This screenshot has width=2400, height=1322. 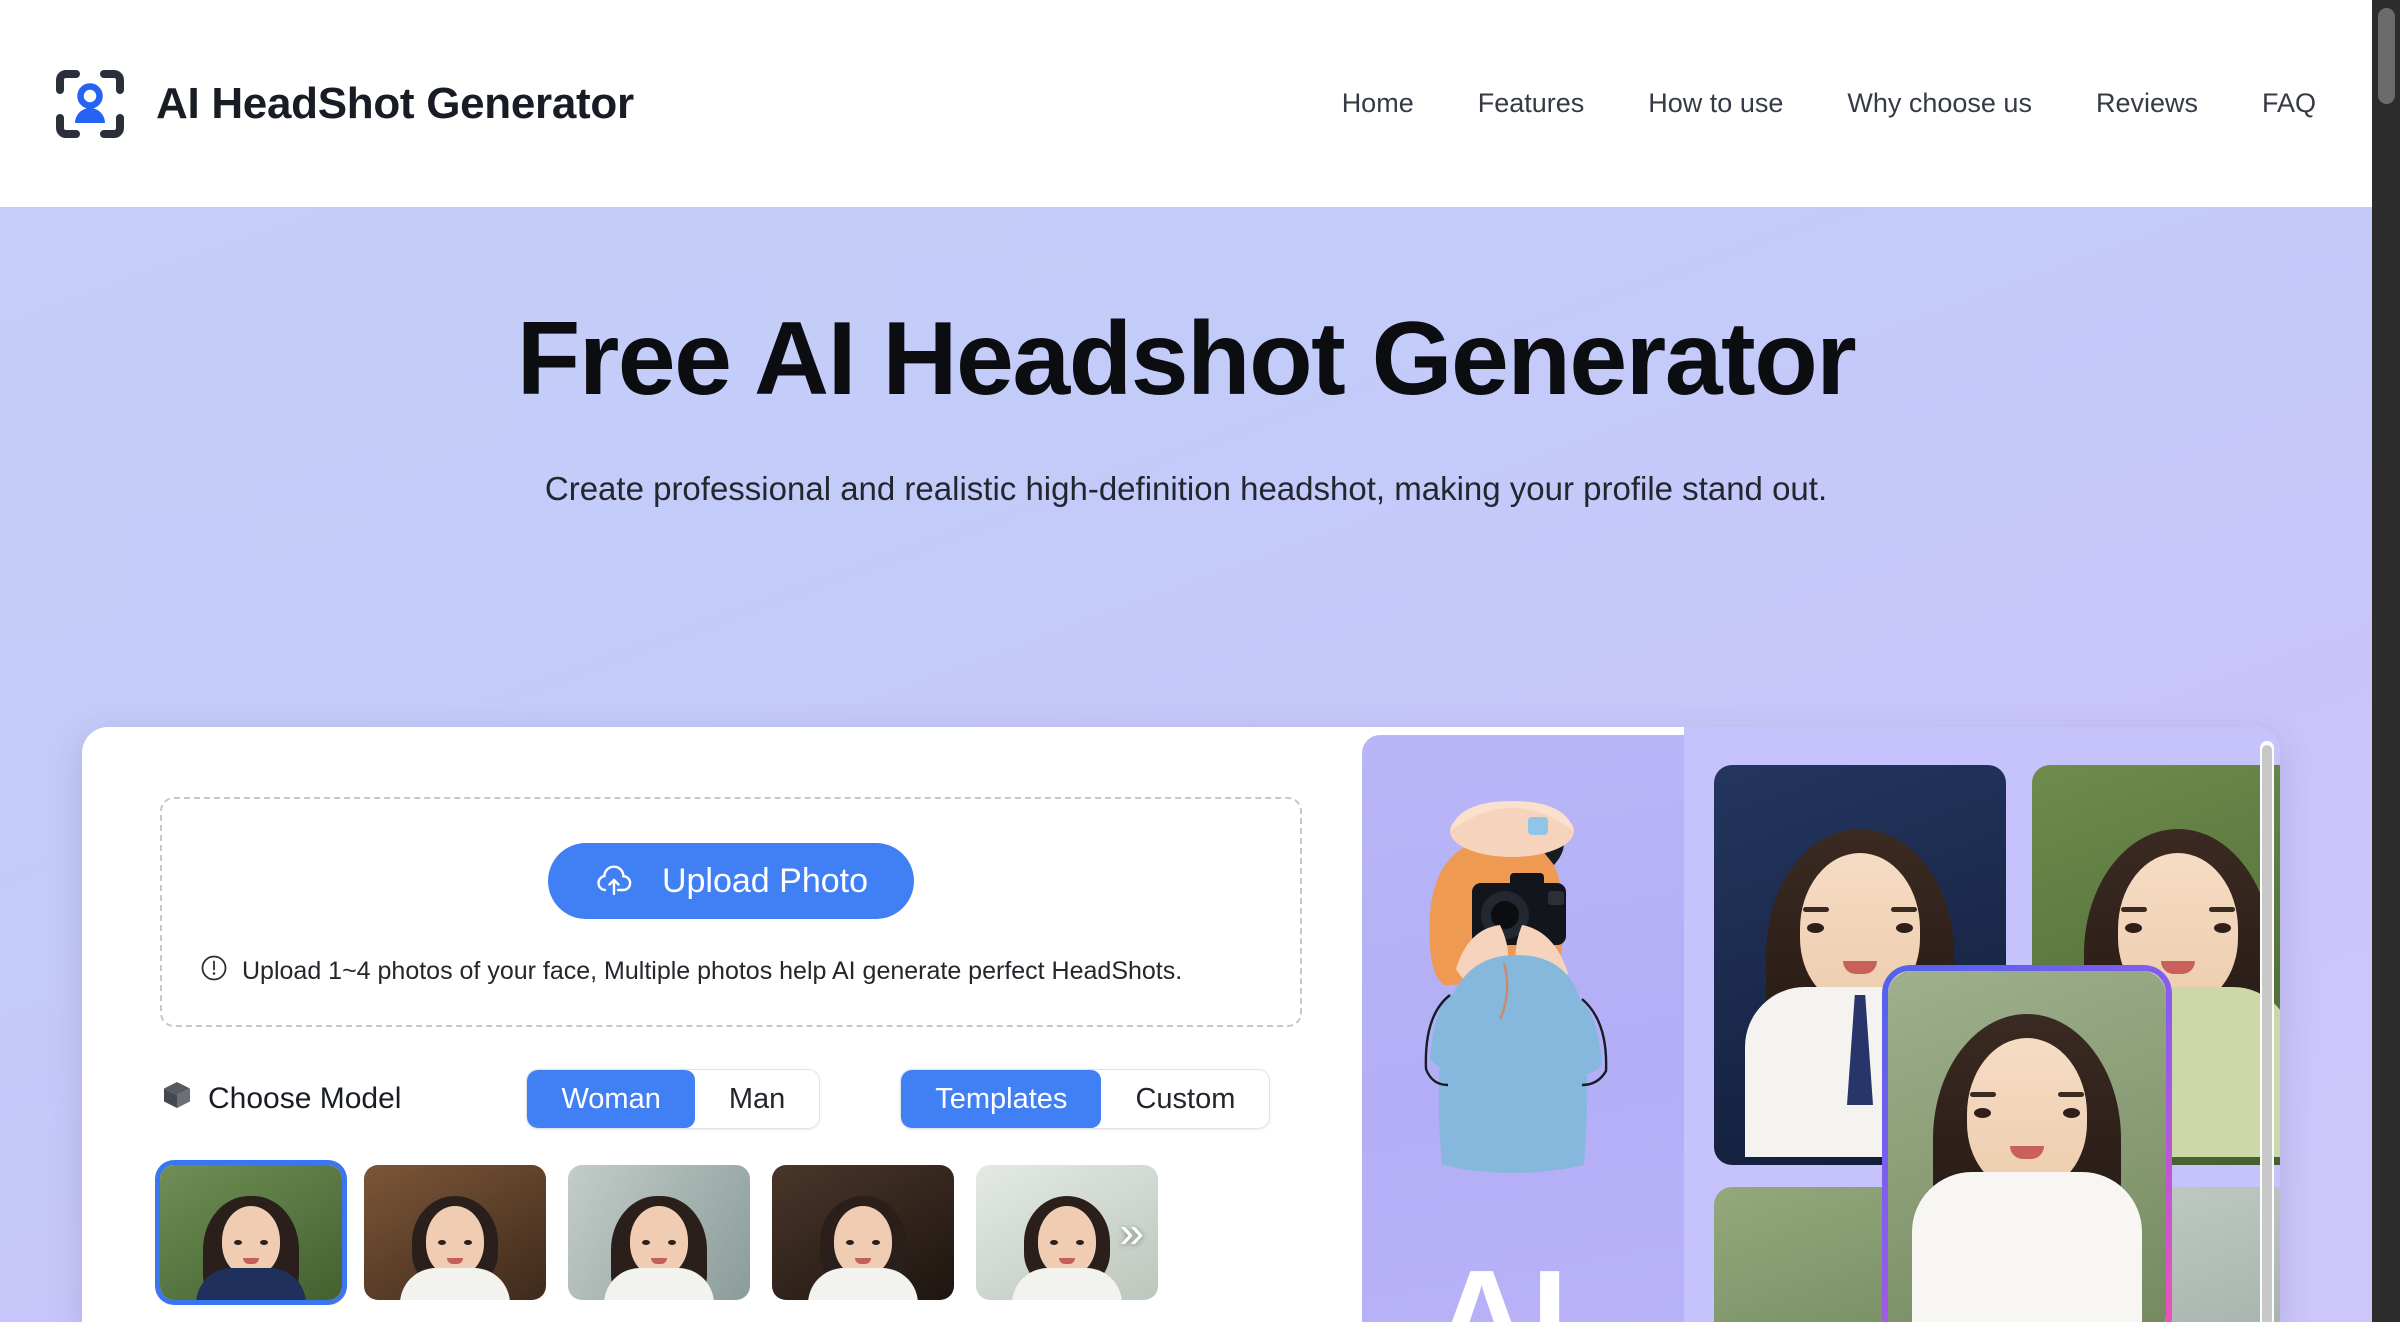 I want to click on browser-scrollbar-thumb, so click(x=2386, y=56).